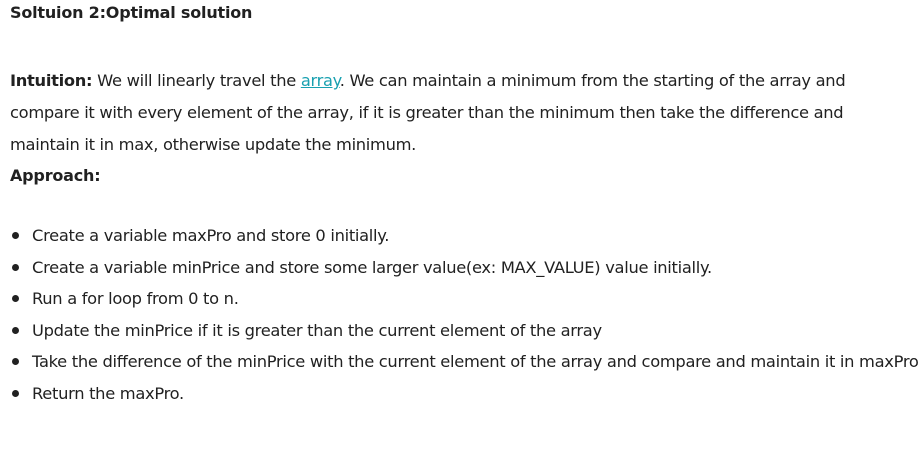 Image resolution: width=920 pixels, height=460 pixels. Describe the element at coordinates (196, 81) in the screenshot. I see `intuition-text-before-link: We will linearly travel the` at that location.